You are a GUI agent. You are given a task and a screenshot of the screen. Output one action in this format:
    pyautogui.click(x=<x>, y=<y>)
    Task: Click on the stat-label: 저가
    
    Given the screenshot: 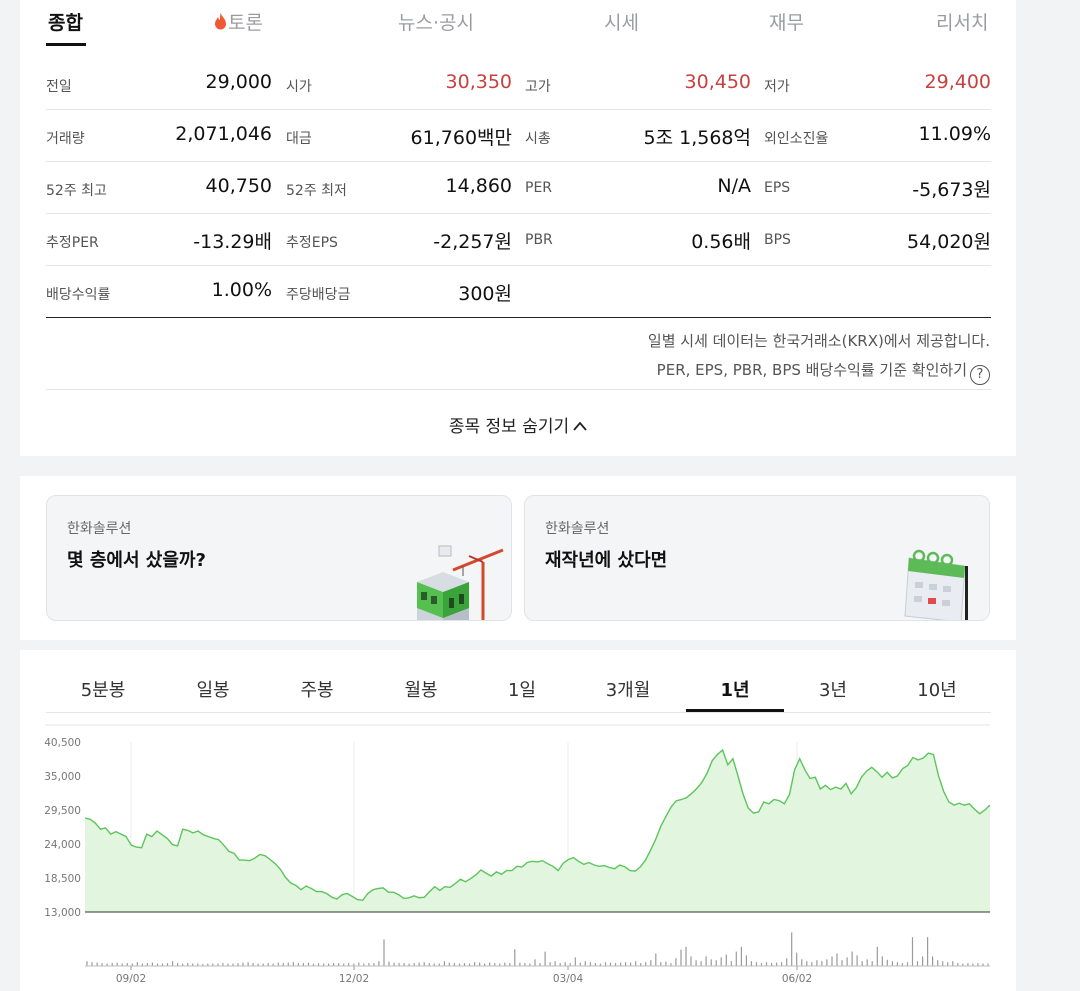 What is the action you would take?
    pyautogui.click(x=777, y=87)
    